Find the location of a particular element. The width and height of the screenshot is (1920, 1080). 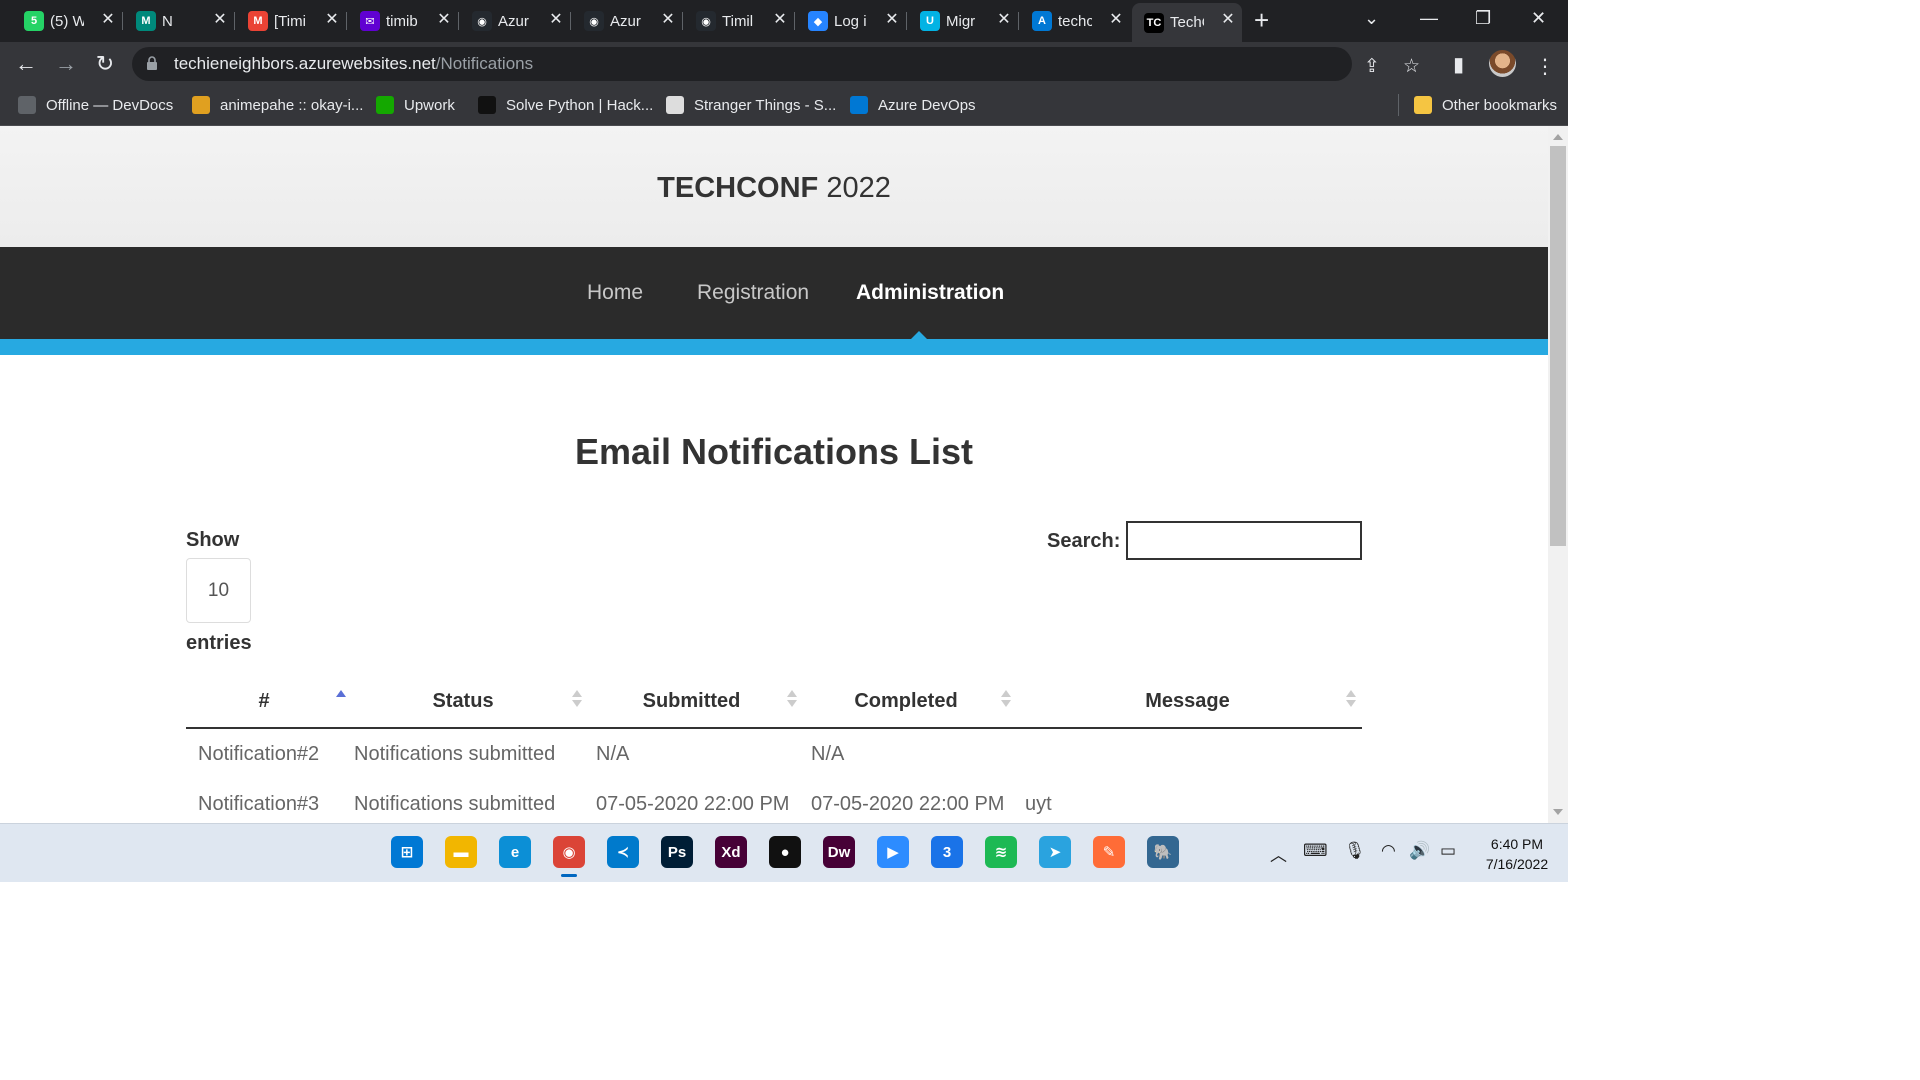

tab-title: [Timi is located at coordinates (290, 21).